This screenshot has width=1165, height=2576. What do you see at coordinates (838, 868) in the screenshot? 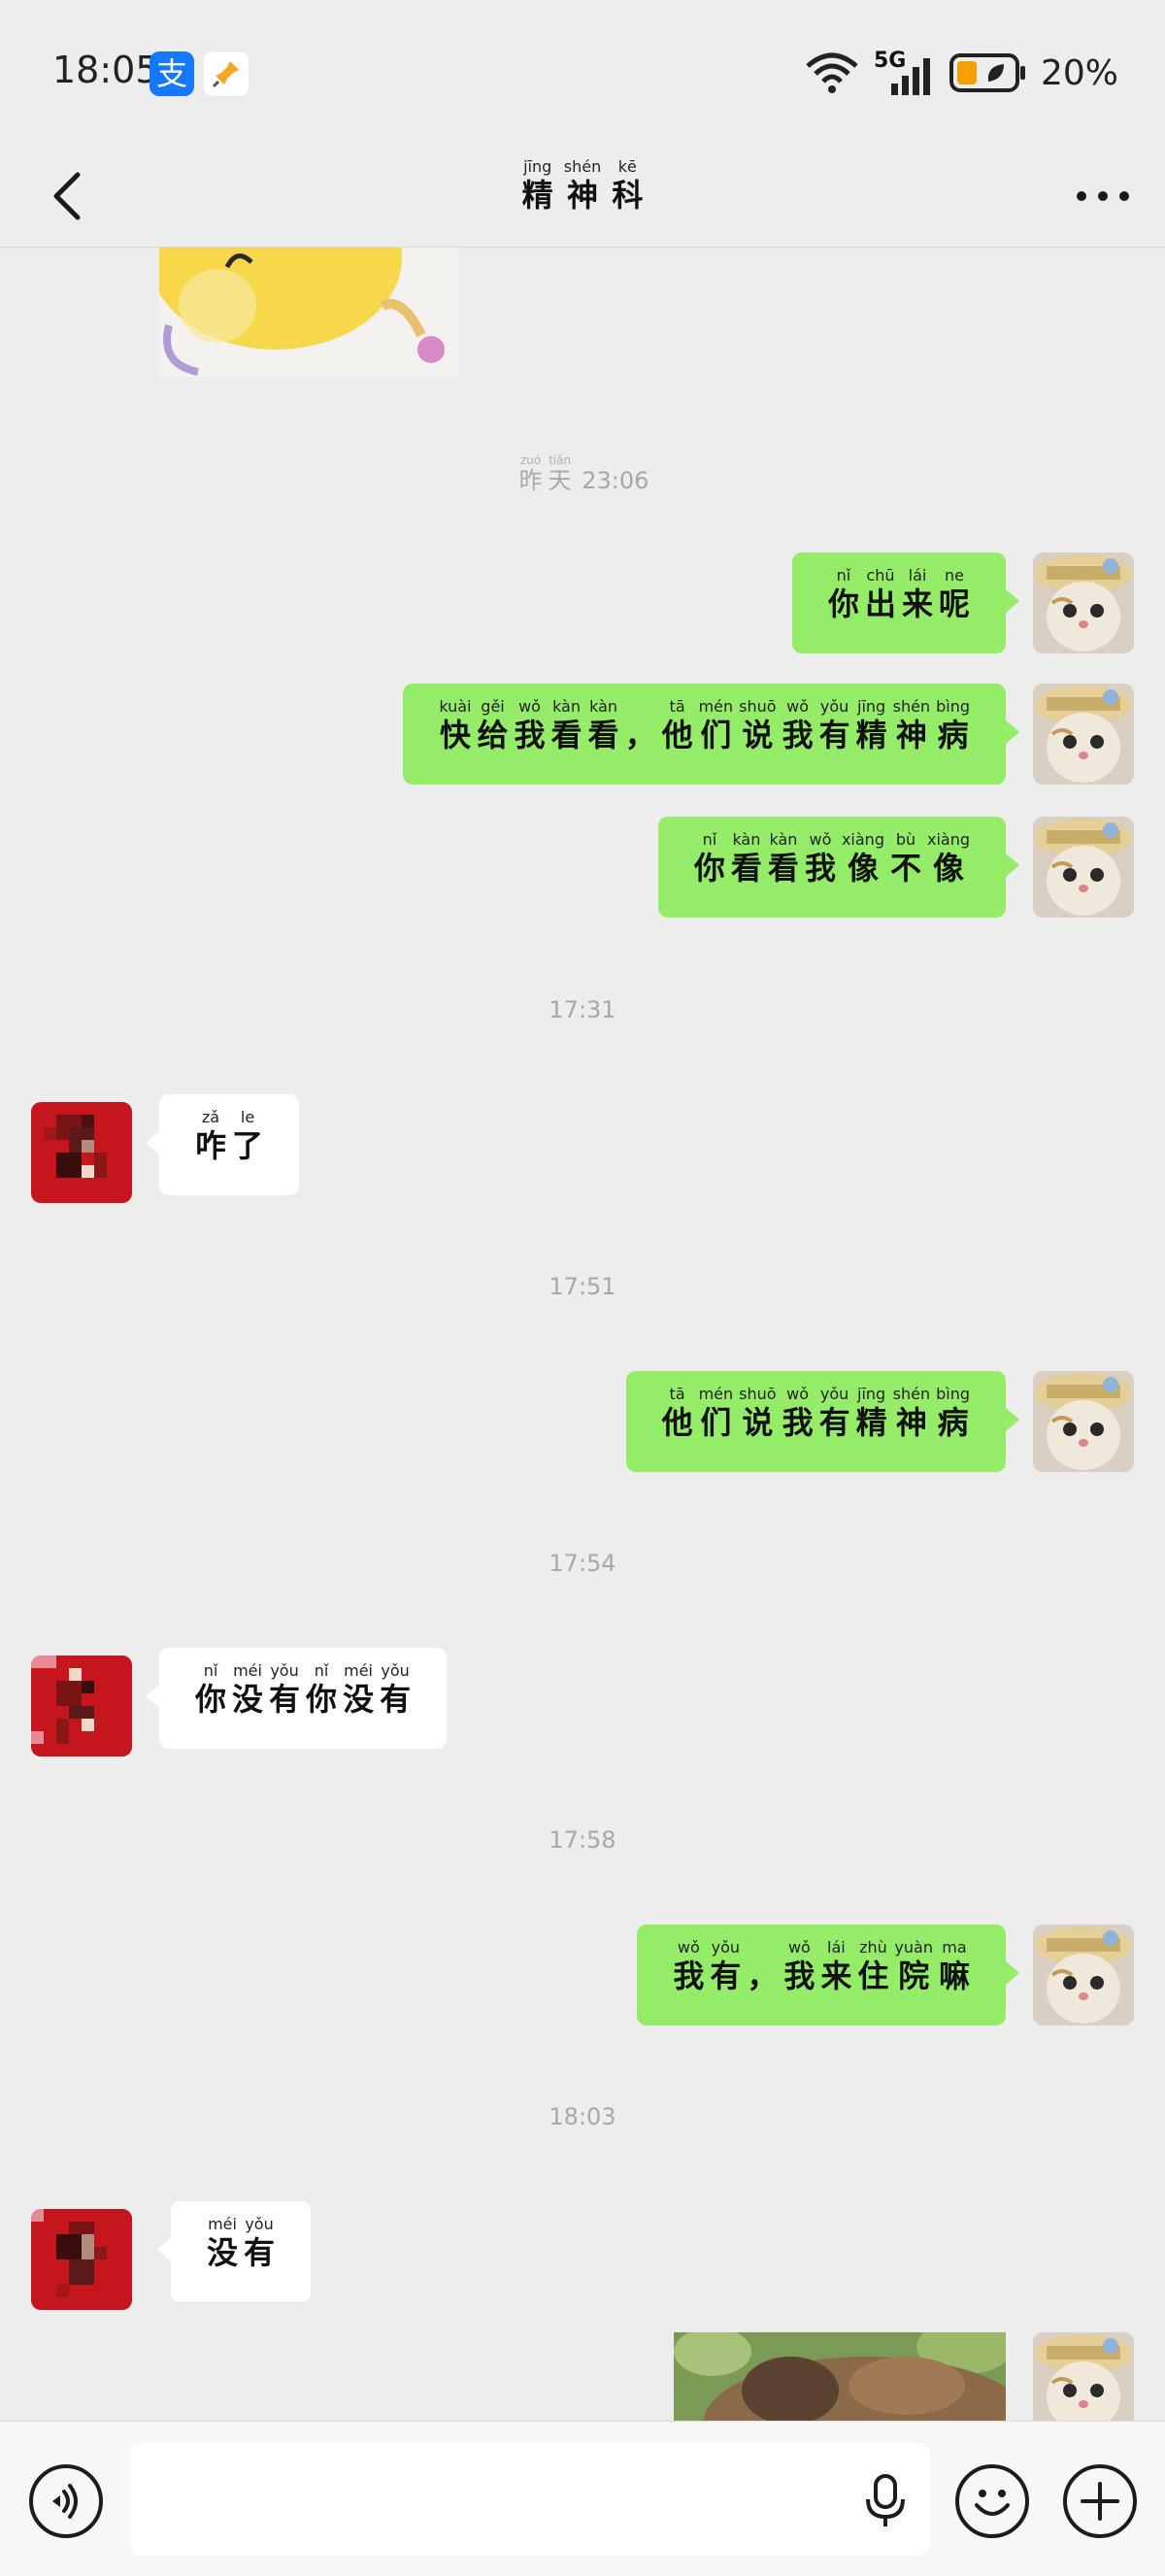
I see `my-message-bubble: nǐ 你 kàn 看 kàn 看 wǒ 我 xiàng 像 bù 不 xiàng 像` at bounding box center [838, 868].